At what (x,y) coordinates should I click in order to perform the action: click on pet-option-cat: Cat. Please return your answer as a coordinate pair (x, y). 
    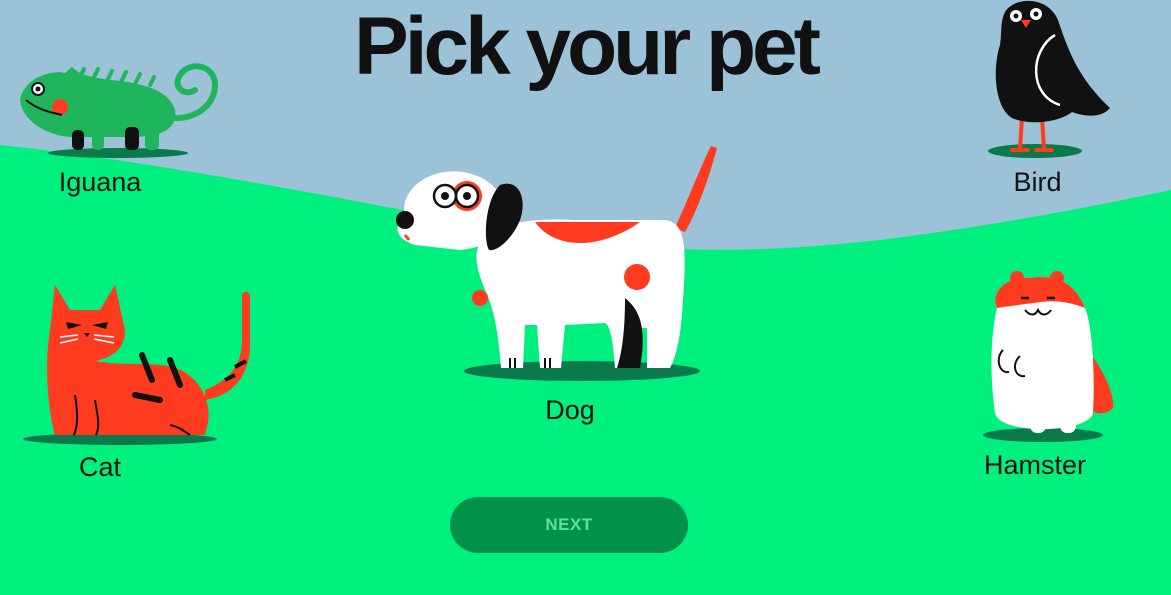
    Looking at the image, I should click on (137, 387).